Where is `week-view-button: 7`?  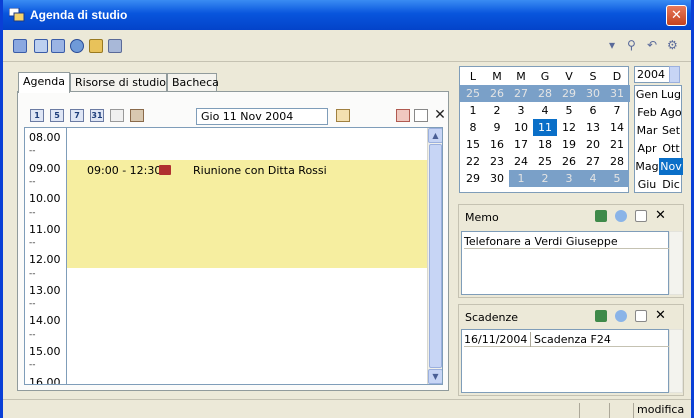 week-view-button: 7 is located at coordinates (77, 115).